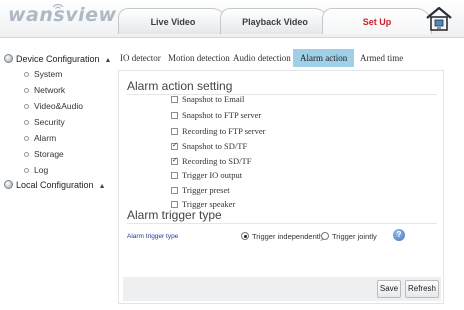  What do you see at coordinates (324, 58) in the screenshot?
I see `subtab-alarm-action: Alarm action` at bounding box center [324, 58].